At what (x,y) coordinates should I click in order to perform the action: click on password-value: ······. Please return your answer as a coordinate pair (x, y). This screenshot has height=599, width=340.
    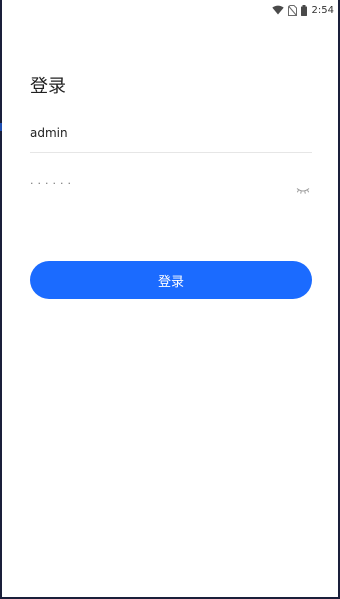
    Looking at the image, I should click on (52, 183).